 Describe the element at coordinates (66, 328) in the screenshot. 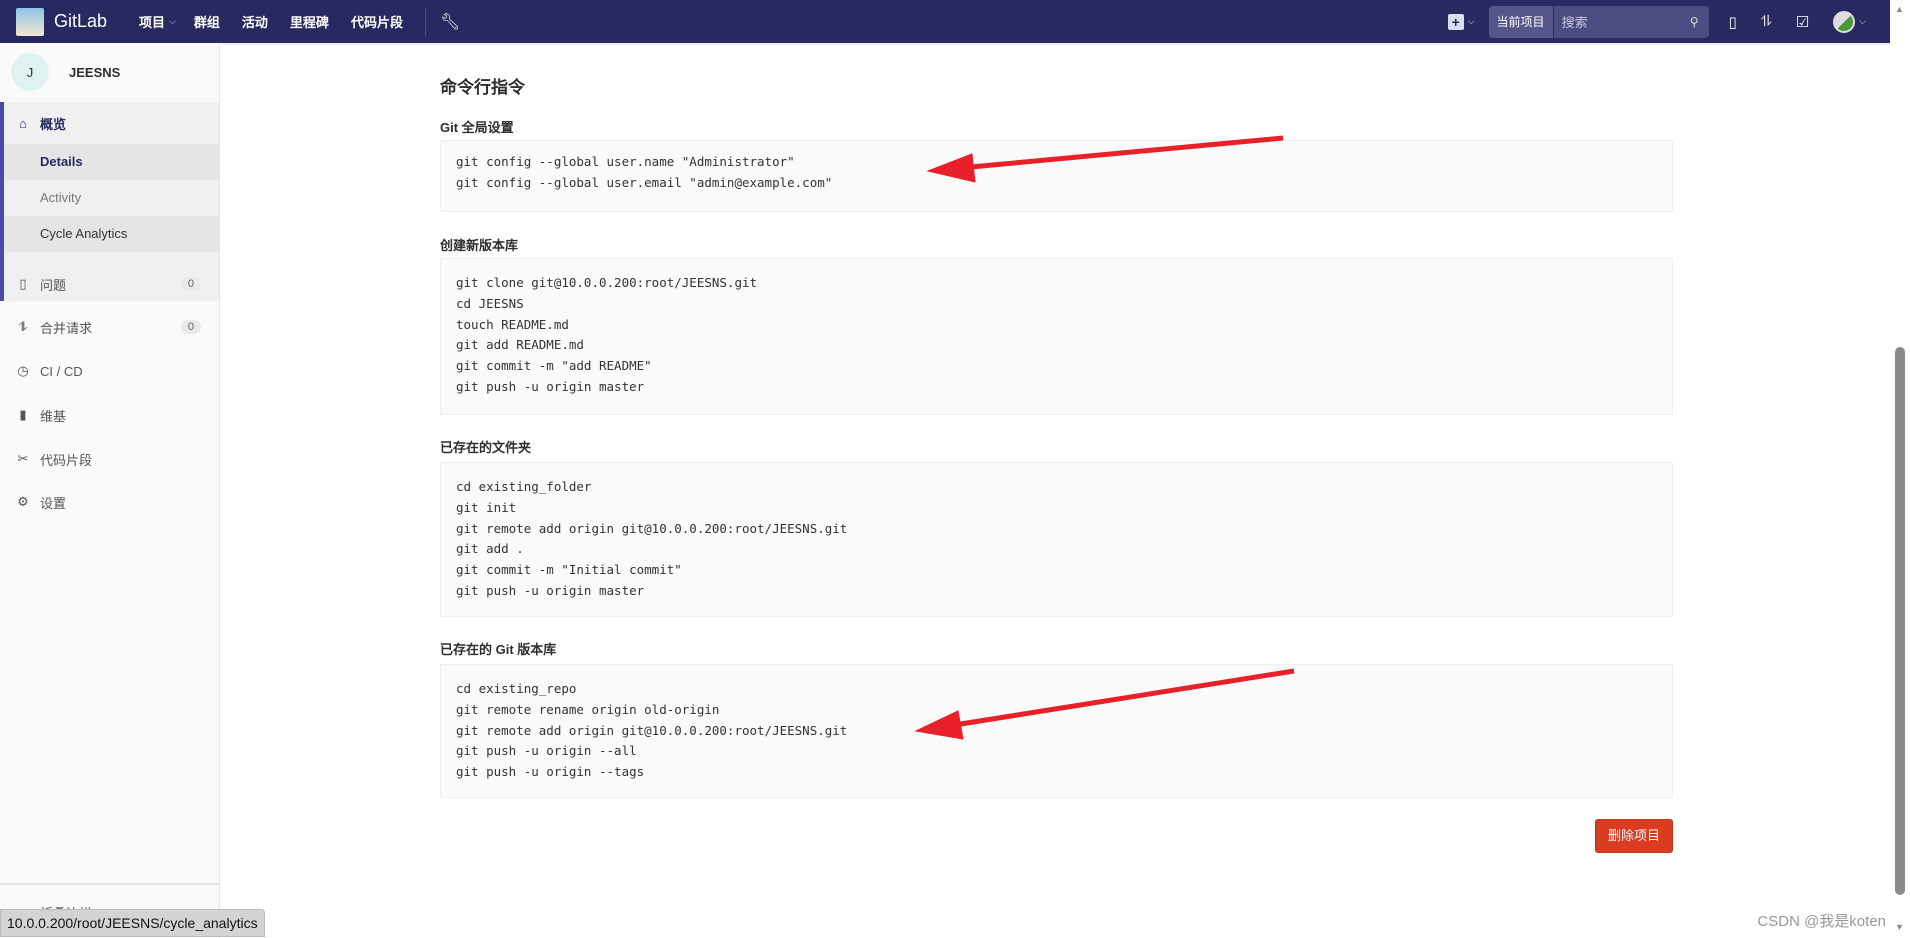

I see `sidebar-item-label: 合并请求` at that location.